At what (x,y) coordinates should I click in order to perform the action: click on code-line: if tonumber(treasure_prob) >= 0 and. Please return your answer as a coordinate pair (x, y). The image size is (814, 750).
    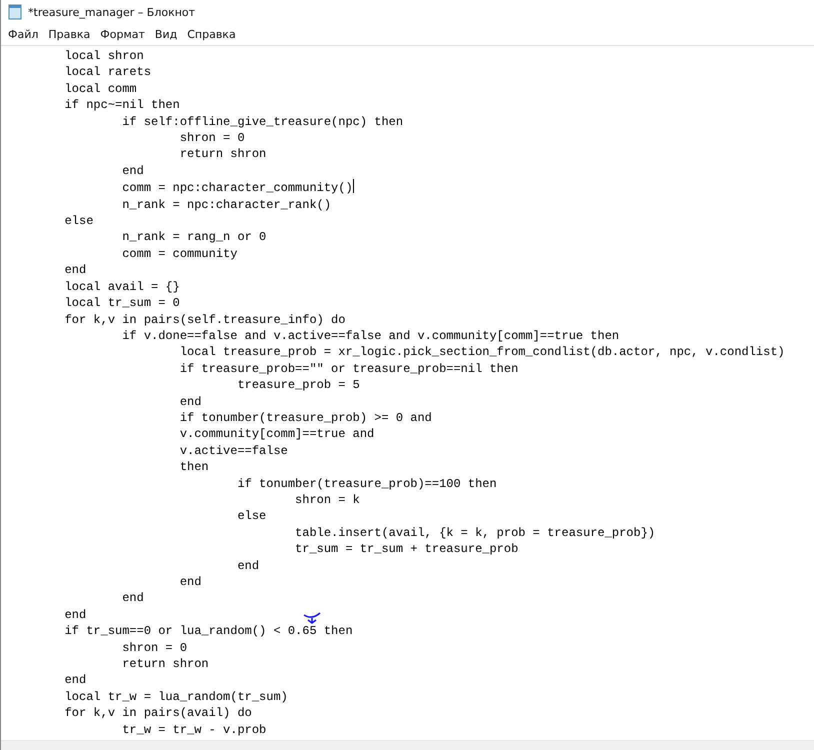
    Looking at the image, I should click on (305, 418).